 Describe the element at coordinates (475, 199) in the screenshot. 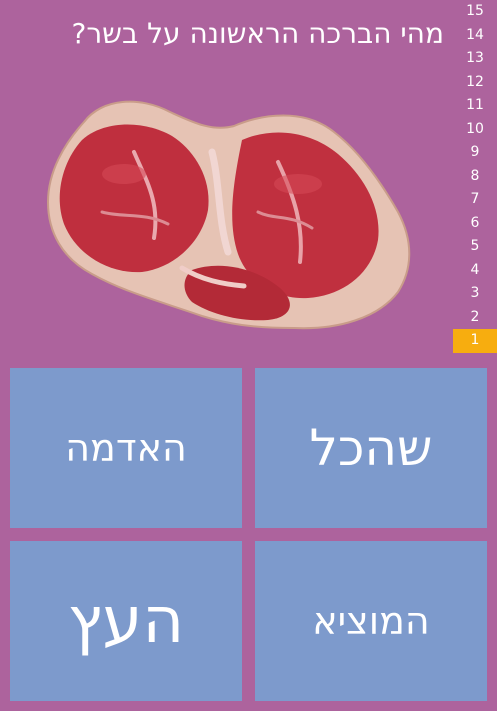

I see `level-7: 7` at that location.